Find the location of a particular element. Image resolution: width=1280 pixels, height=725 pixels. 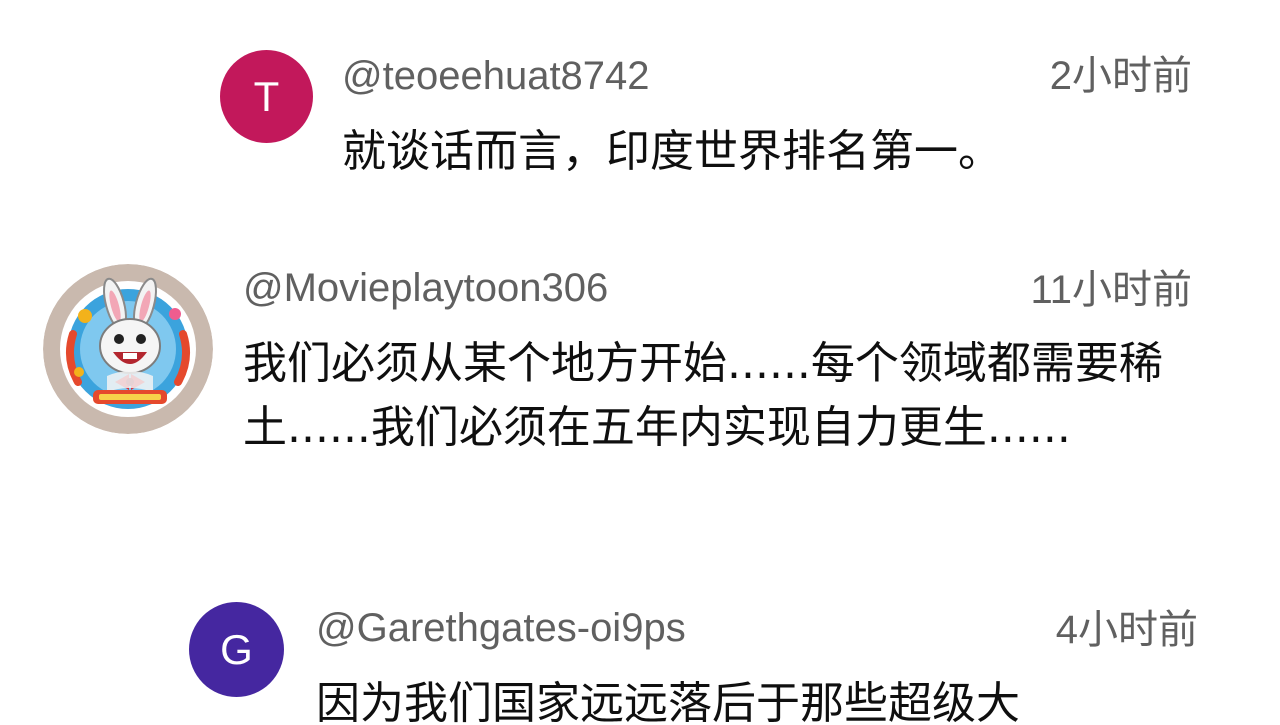

comment-text: 就谈话而言，印度世界排名第一。 is located at coordinates (672, 151).